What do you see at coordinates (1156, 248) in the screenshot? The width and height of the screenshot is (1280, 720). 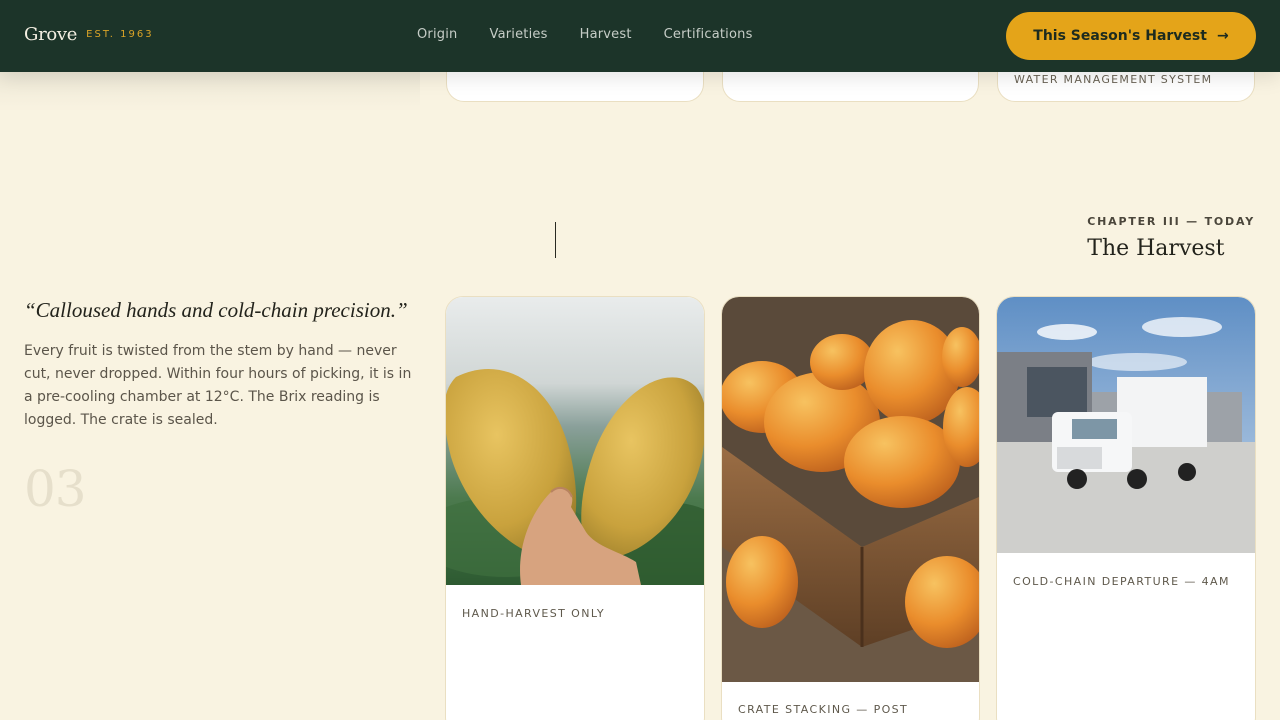 I see `chapter-title: The Harvest` at bounding box center [1156, 248].